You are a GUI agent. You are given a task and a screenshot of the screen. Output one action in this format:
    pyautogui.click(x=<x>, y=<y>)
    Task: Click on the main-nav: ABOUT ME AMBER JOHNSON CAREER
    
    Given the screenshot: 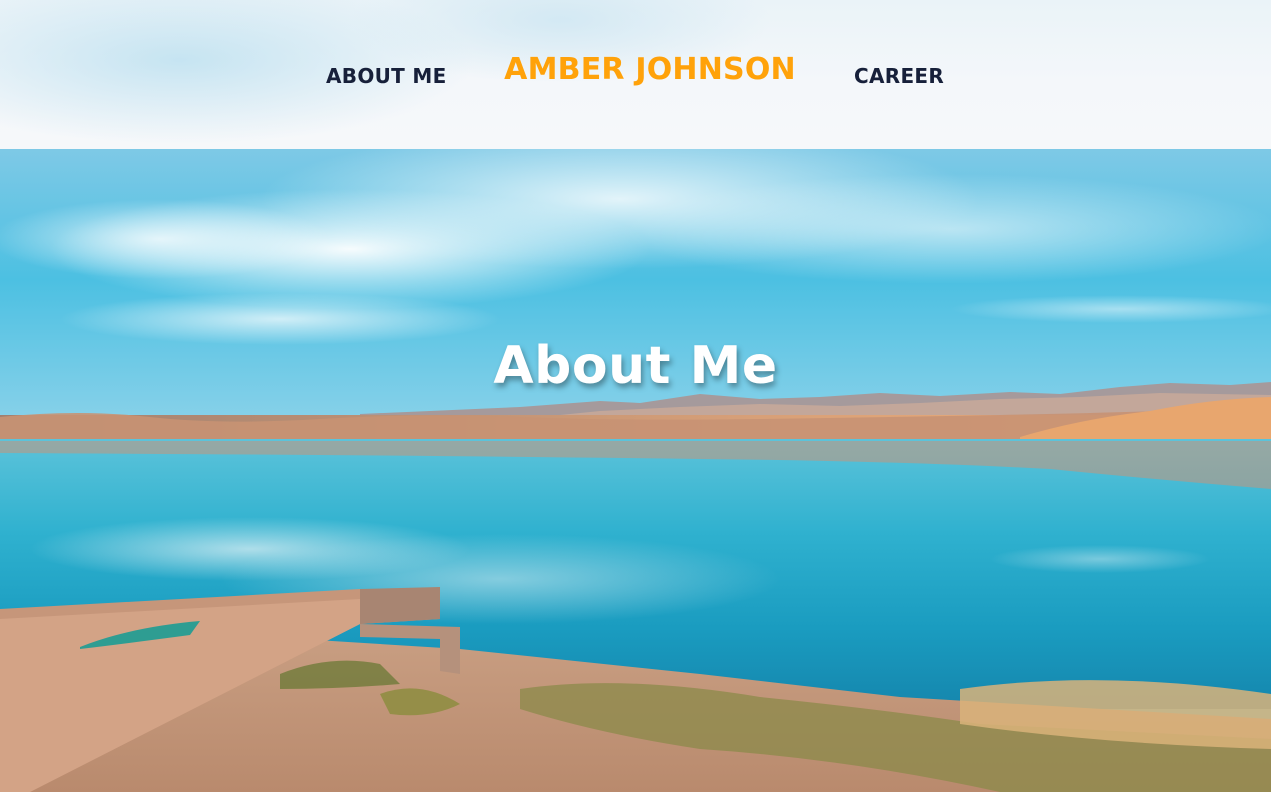 What is the action you would take?
    pyautogui.click(x=635, y=74)
    